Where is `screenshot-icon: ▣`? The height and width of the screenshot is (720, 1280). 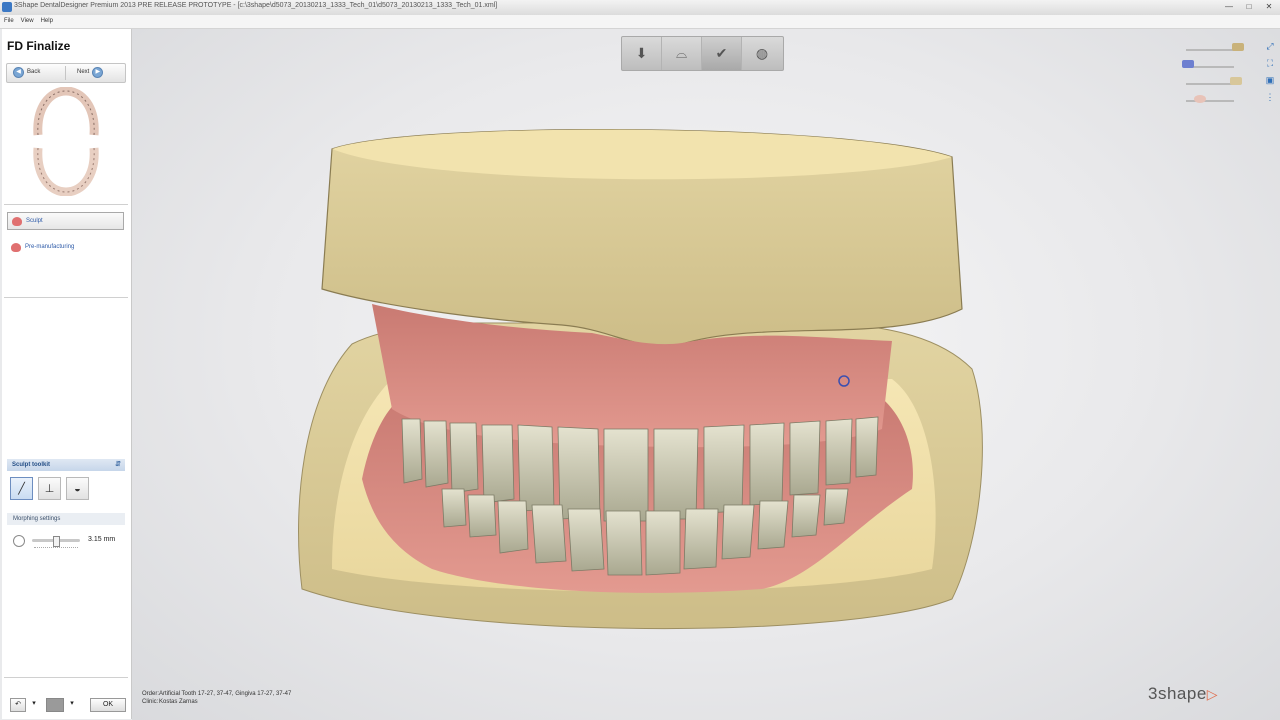
screenshot-icon: ▣ is located at coordinates (1270, 80).